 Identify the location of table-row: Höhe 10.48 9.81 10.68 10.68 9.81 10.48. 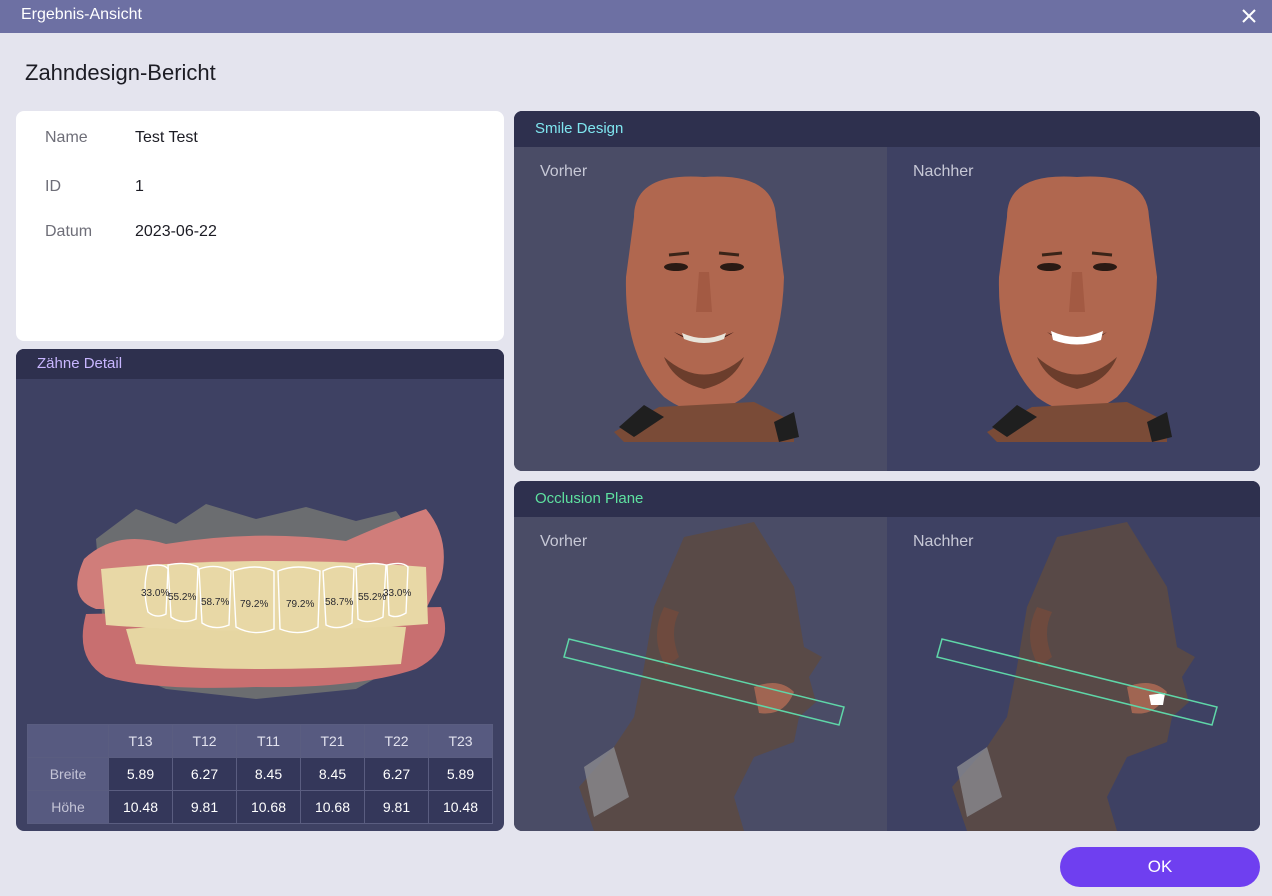
(260, 807).